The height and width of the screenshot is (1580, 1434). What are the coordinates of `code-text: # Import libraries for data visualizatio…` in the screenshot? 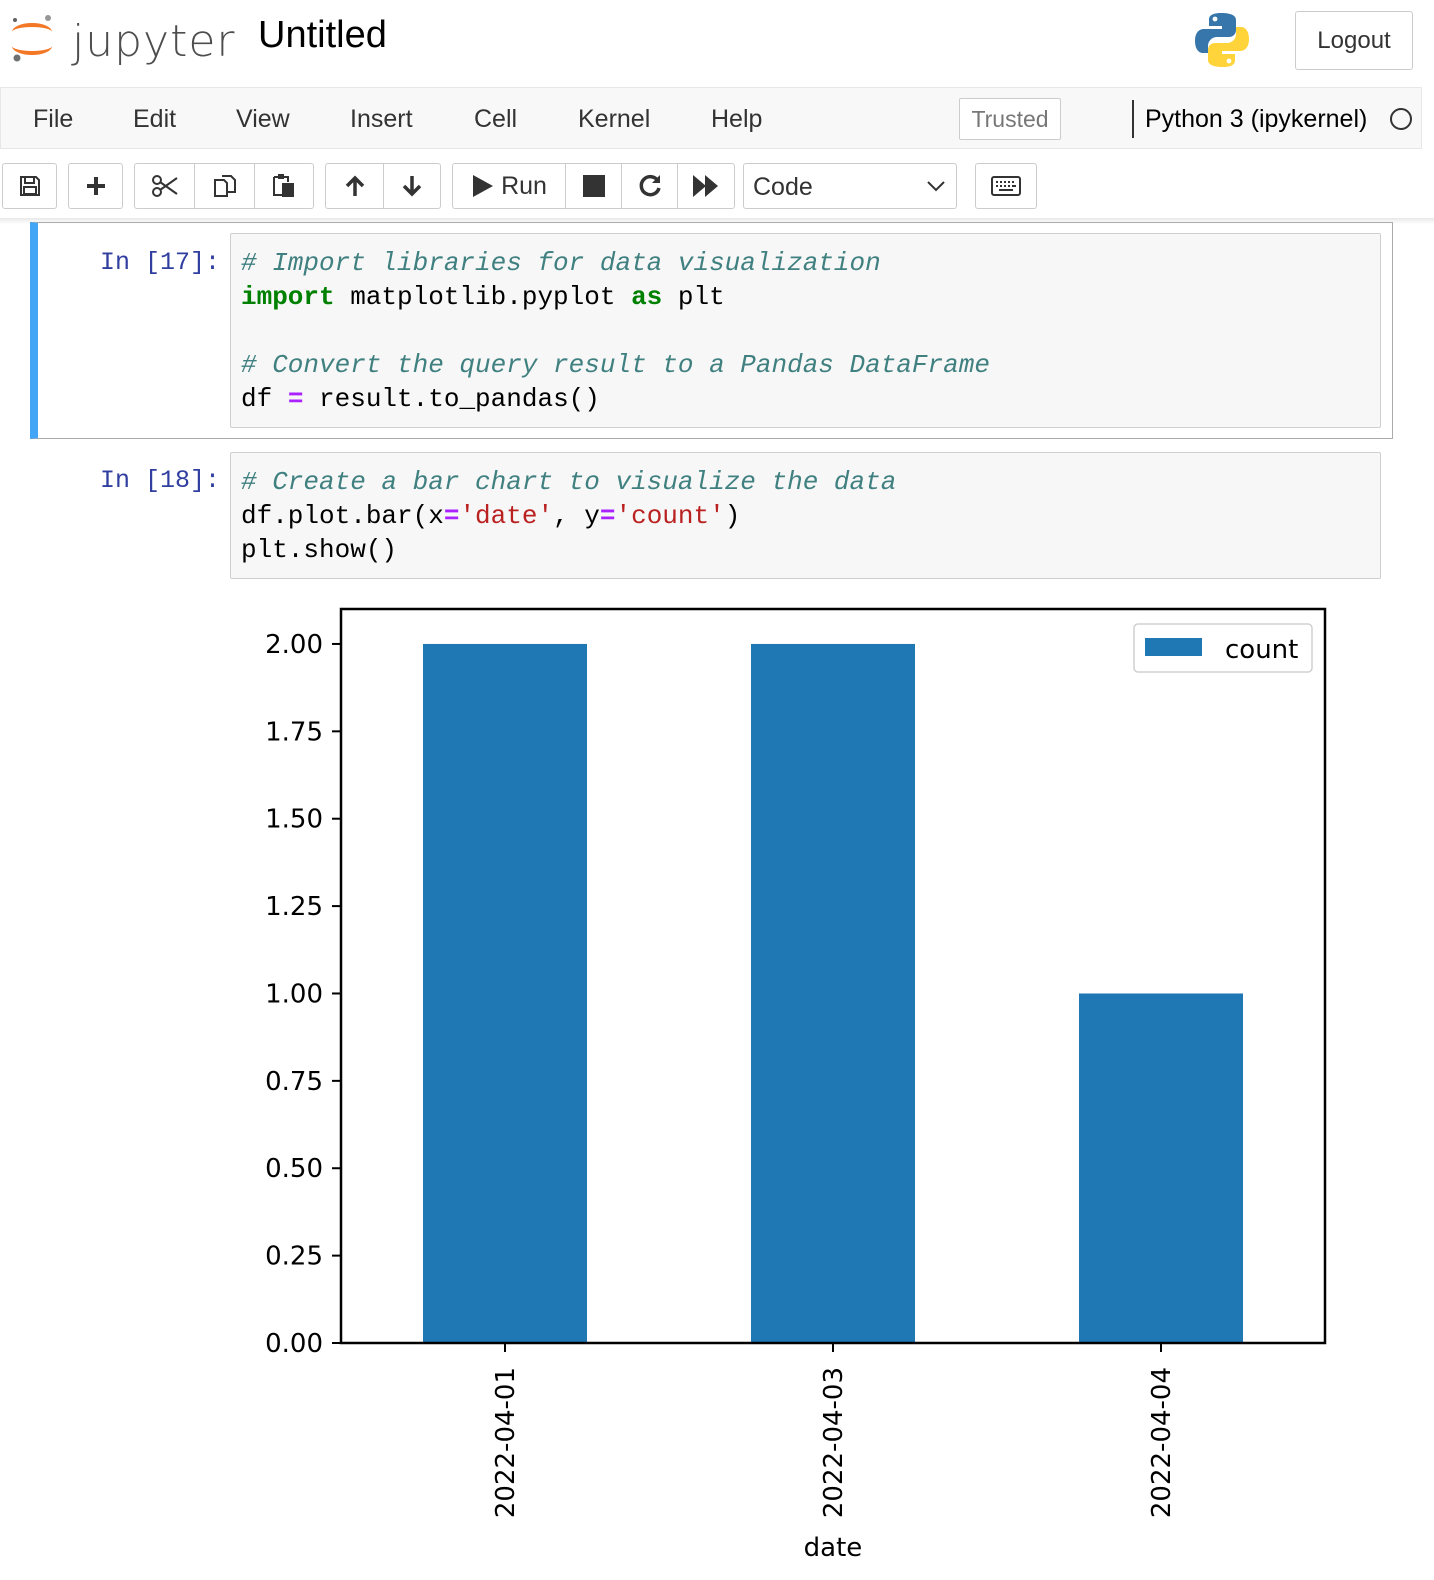 It's located at (615, 331).